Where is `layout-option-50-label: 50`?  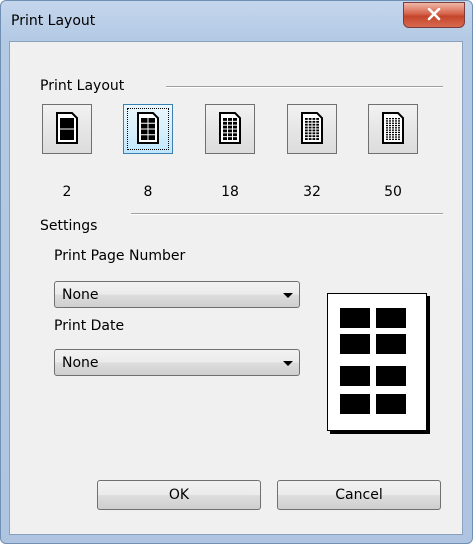
layout-option-50-label: 50 is located at coordinates (393, 192).